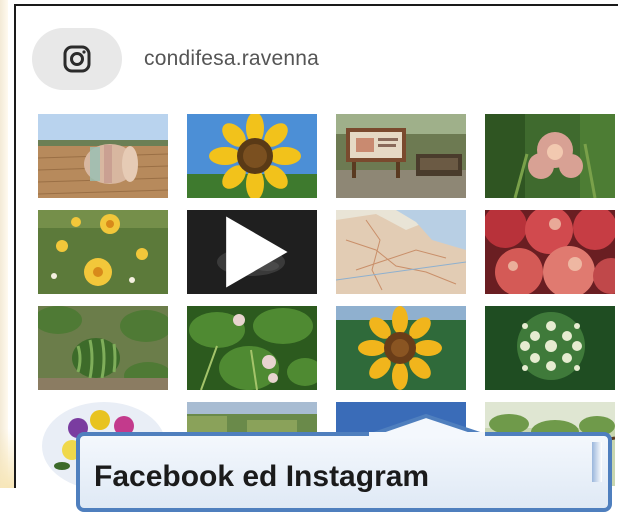  What do you see at coordinates (262, 476) in the screenshot?
I see `callout-title: Facebook ed Instagram` at bounding box center [262, 476].